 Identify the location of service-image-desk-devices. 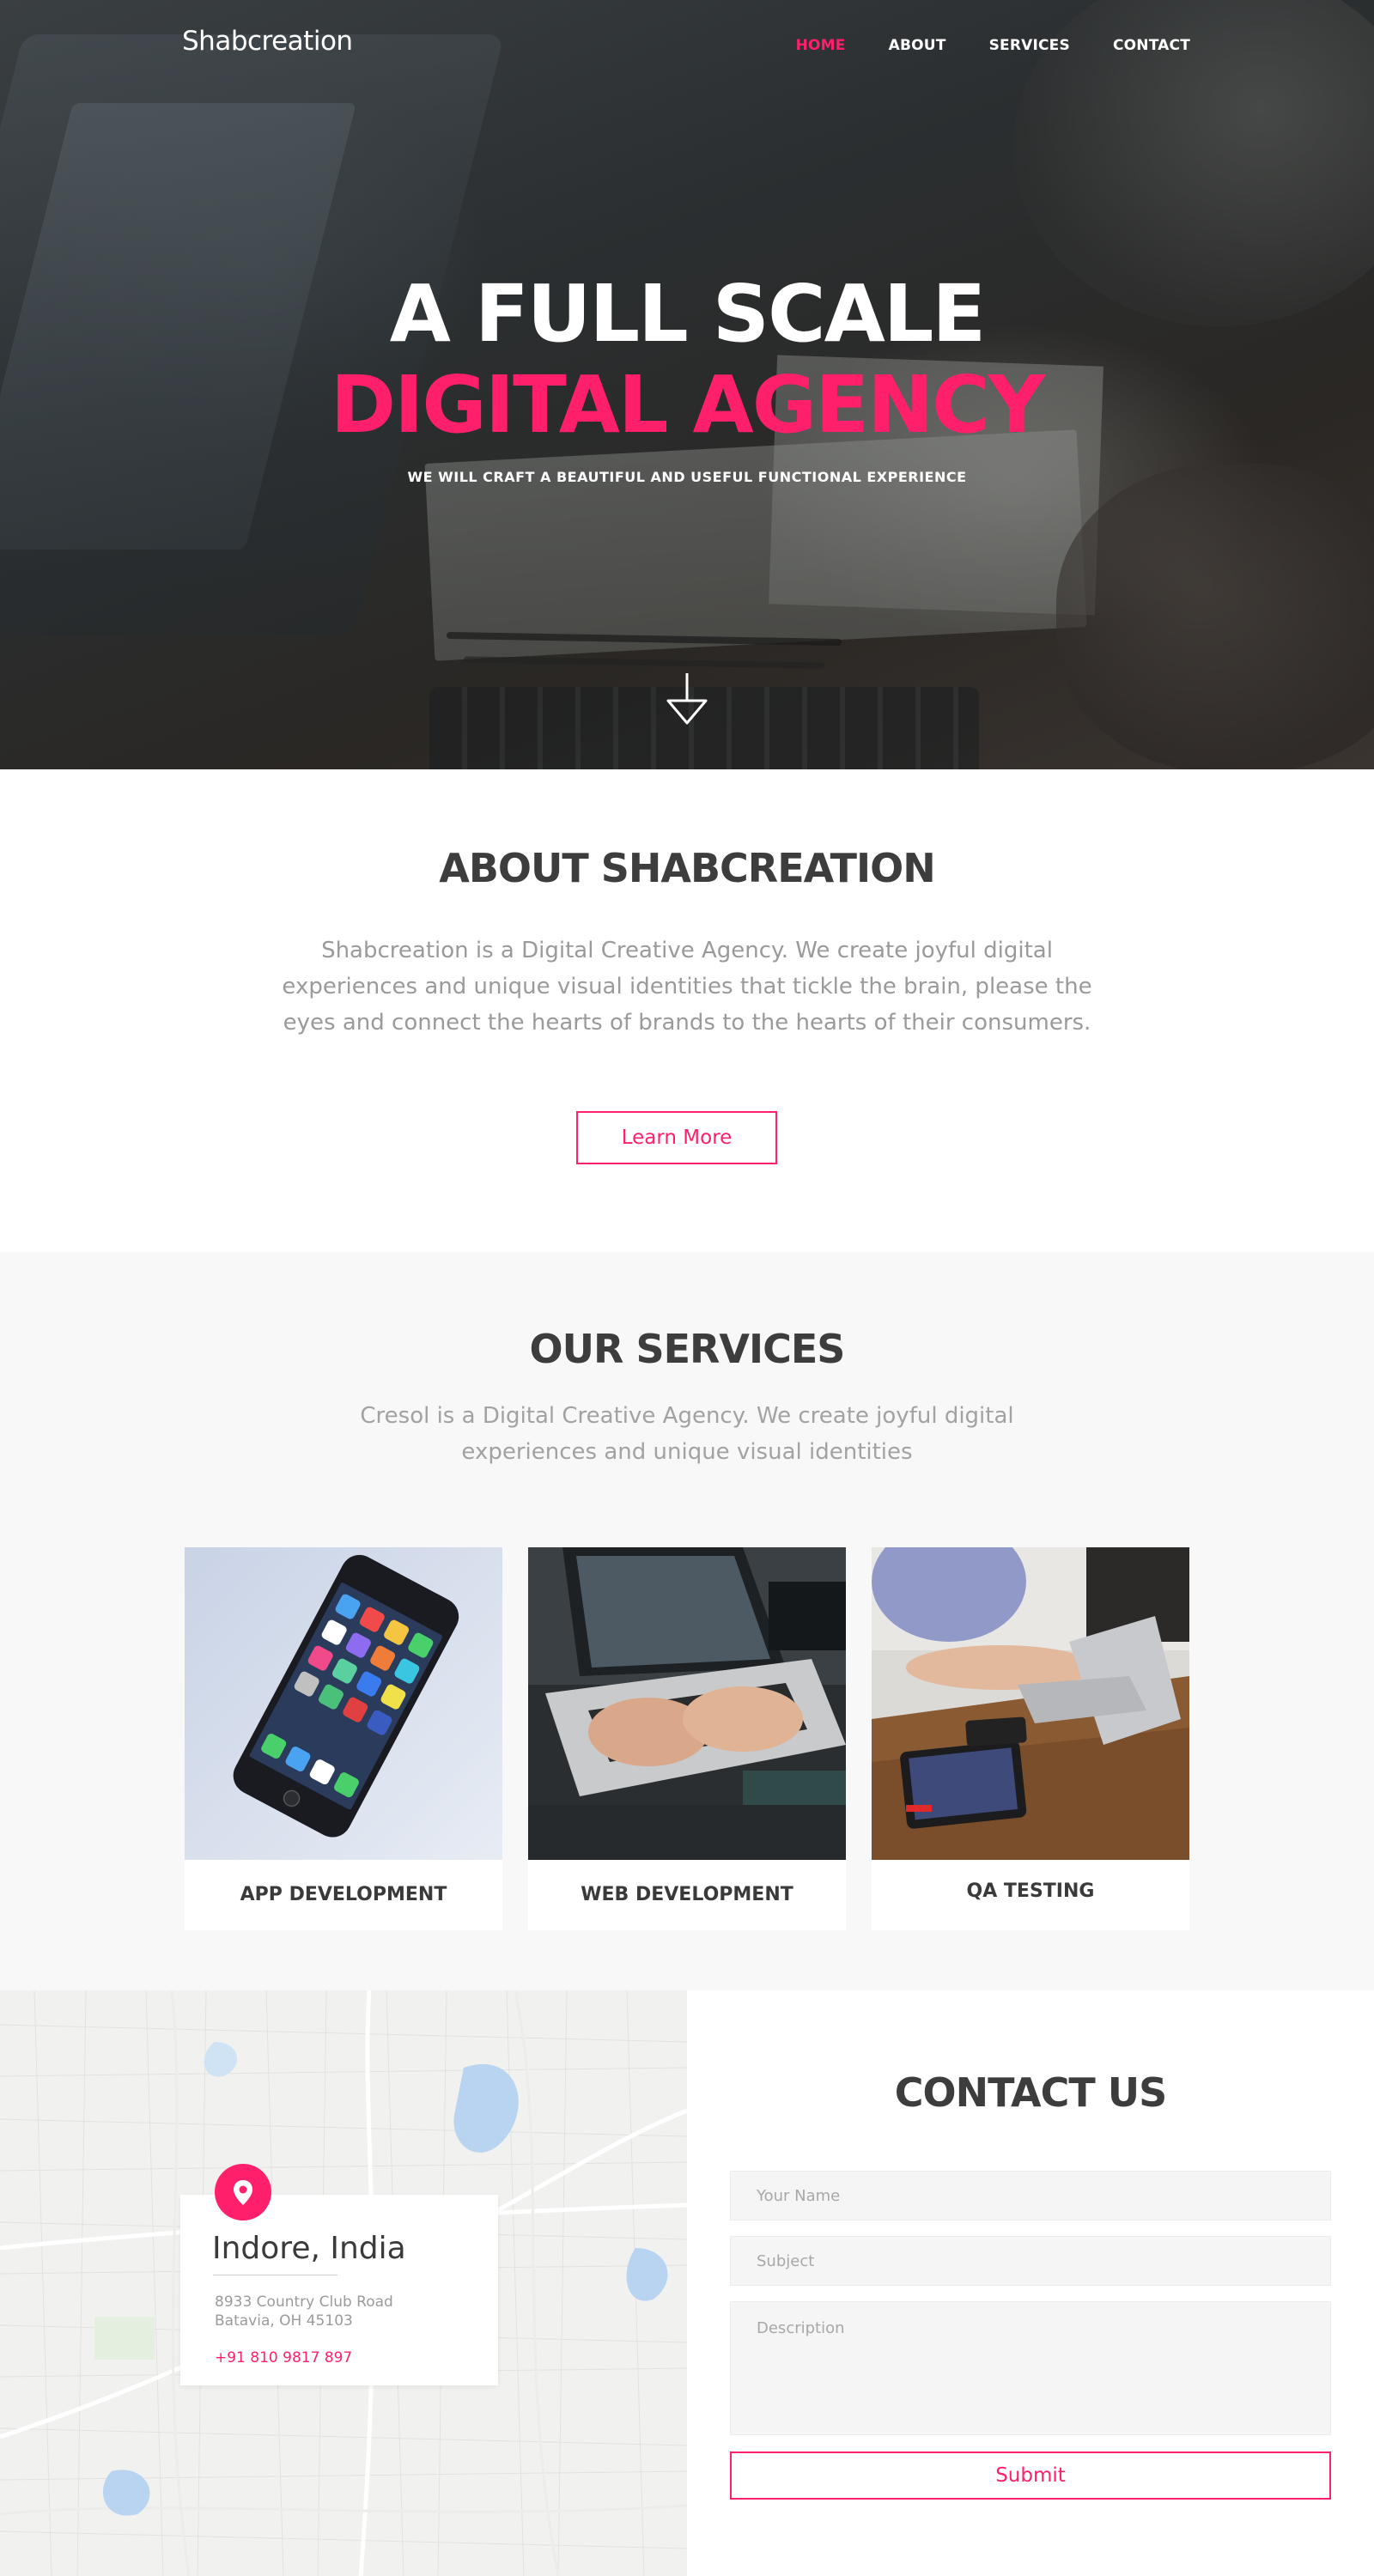
(1030, 1704).